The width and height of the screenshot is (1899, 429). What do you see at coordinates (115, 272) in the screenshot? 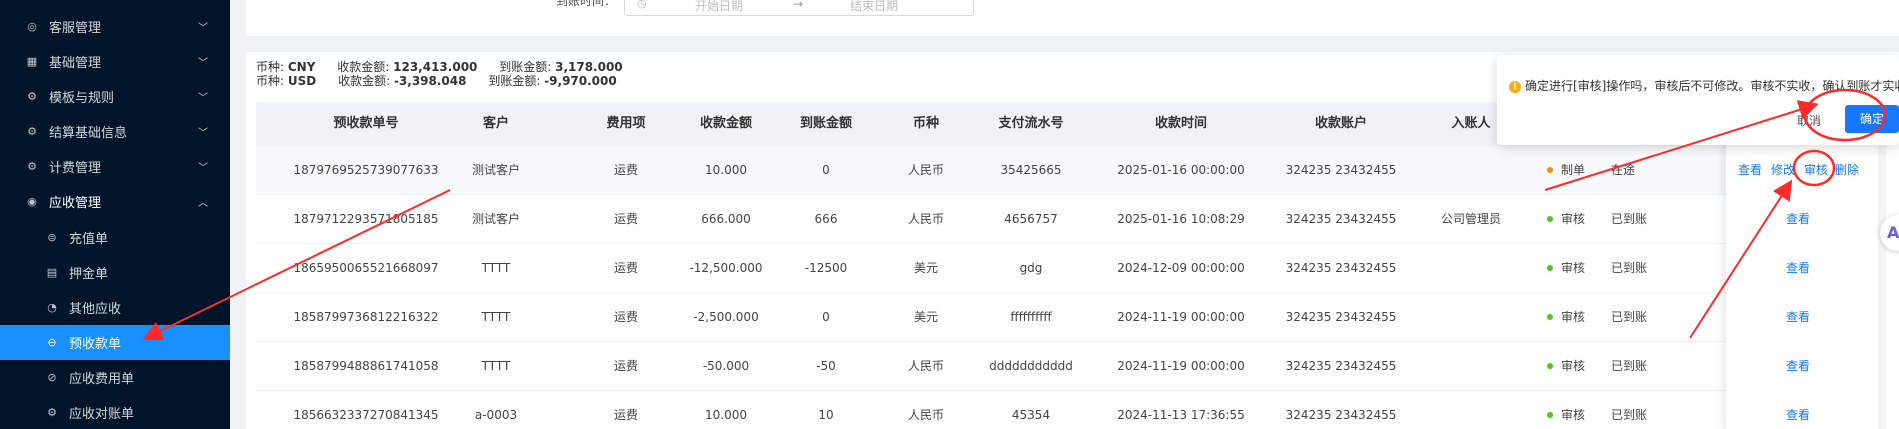
I see `sidebar-item-deposit: ▤ 押金单` at bounding box center [115, 272].